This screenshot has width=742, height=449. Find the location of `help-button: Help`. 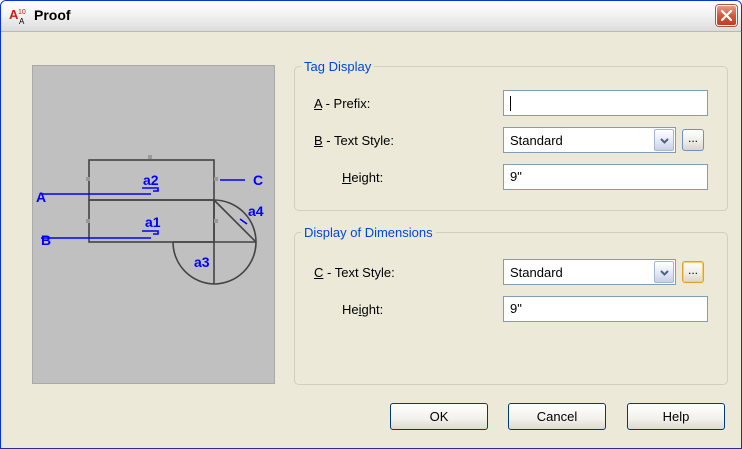

help-button: Help is located at coordinates (676, 416).